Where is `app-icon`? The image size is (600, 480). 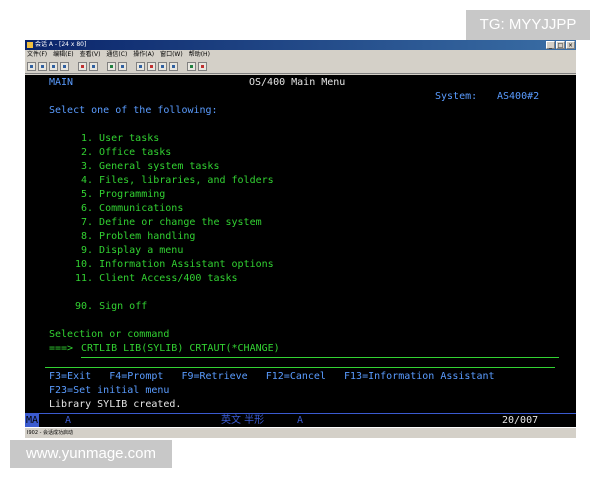 app-icon is located at coordinates (30, 44).